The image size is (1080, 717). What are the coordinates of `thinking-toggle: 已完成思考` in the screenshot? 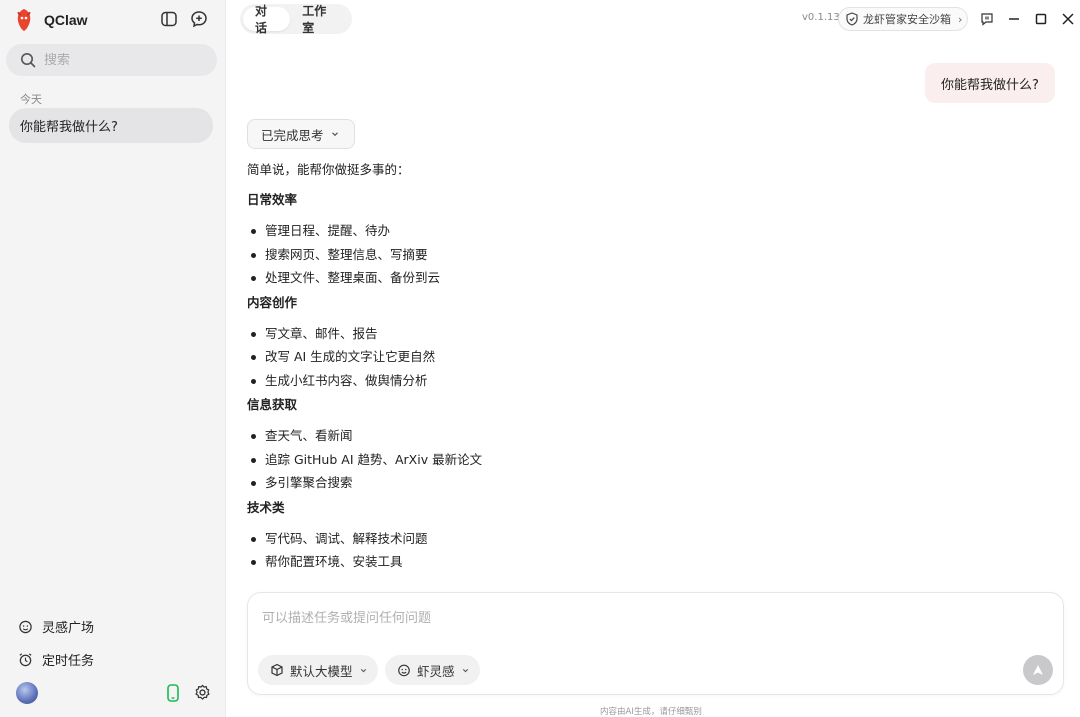 It's located at (301, 134).